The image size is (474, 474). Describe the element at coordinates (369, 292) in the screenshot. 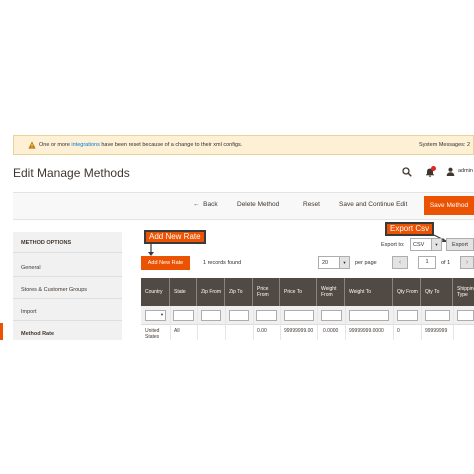

I see `column-header-weight-to: Weight To` at that location.